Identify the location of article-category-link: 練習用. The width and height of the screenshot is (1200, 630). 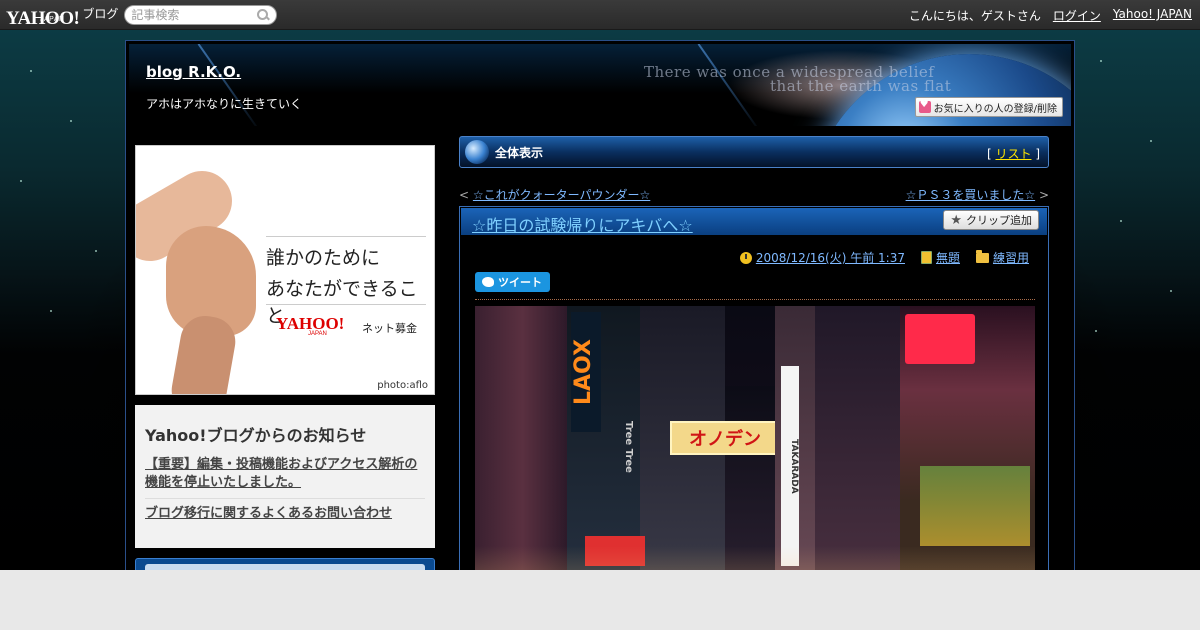
(1011, 257).